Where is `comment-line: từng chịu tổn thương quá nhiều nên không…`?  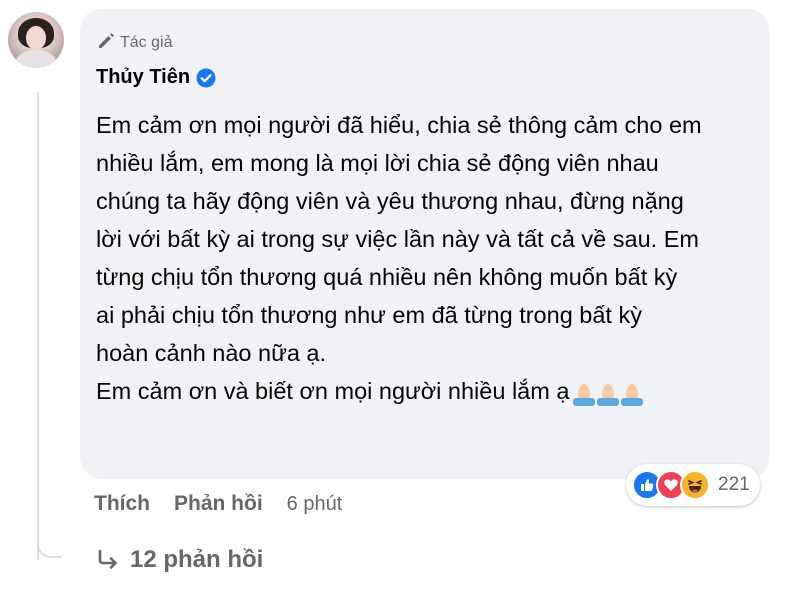 comment-line: từng chịu tổn thương quá nhiều nên không… is located at coordinates (387, 277).